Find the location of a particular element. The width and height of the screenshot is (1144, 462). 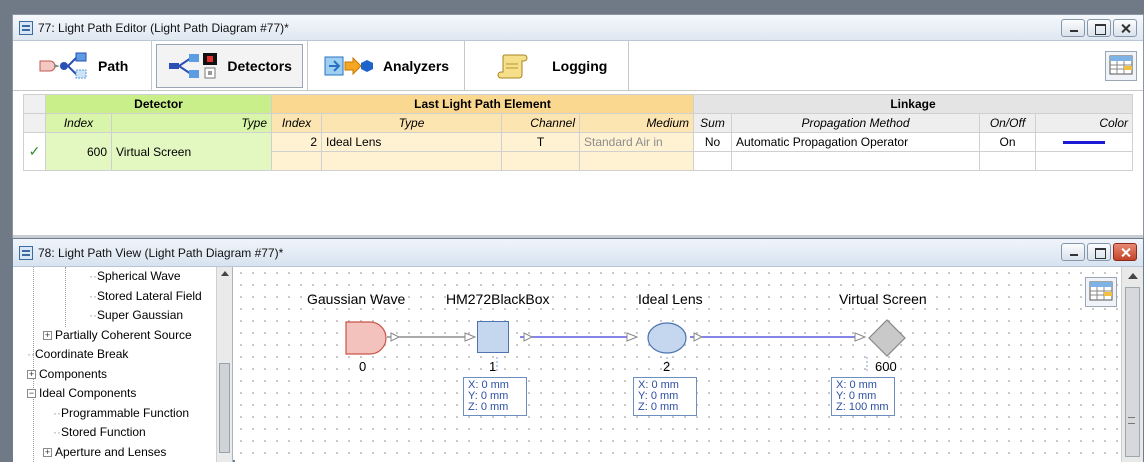

scroll-grip-icon is located at coordinates (1131, 420).